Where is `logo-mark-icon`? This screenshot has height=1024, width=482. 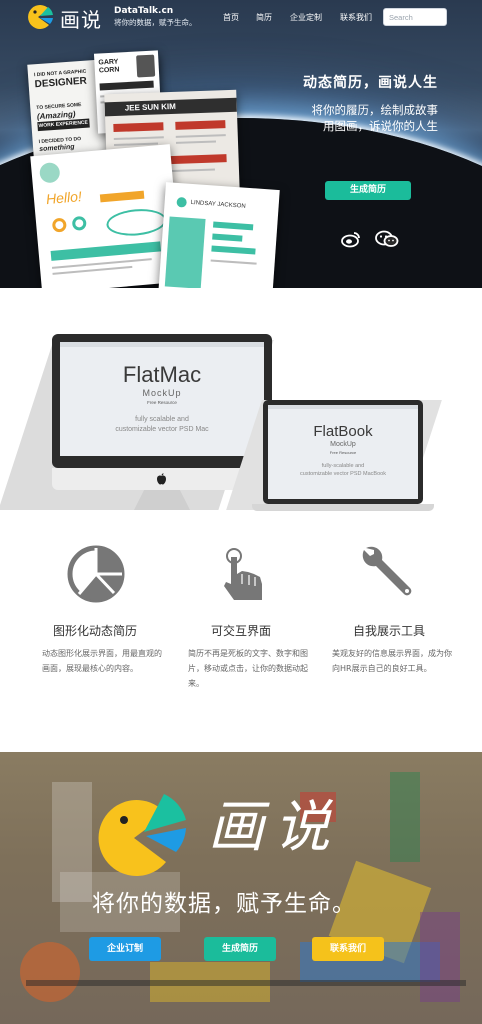 logo-mark-icon is located at coordinates (40, 17).